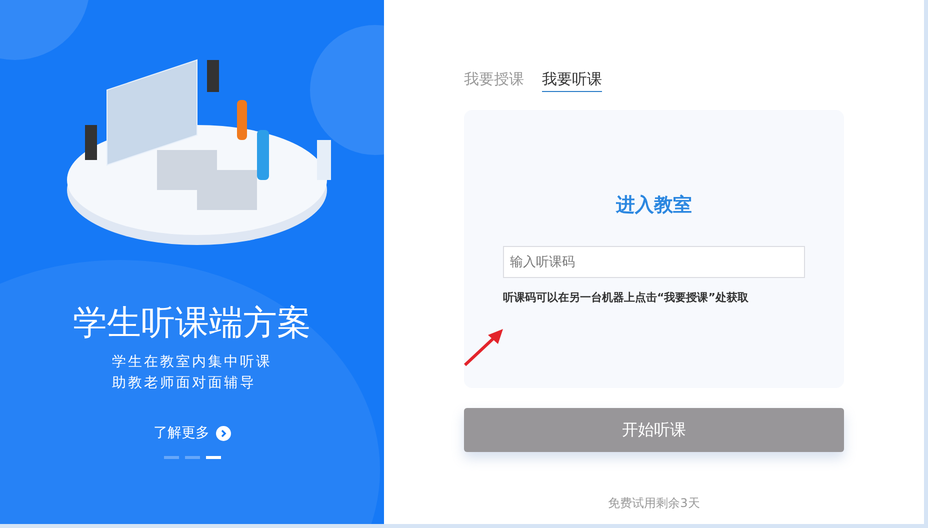 The width and height of the screenshot is (928, 528). What do you see at coordinates (192, 433) in the screenshot?
I see `learn-more-link: 了解更多` at bounding box center [192, 433].